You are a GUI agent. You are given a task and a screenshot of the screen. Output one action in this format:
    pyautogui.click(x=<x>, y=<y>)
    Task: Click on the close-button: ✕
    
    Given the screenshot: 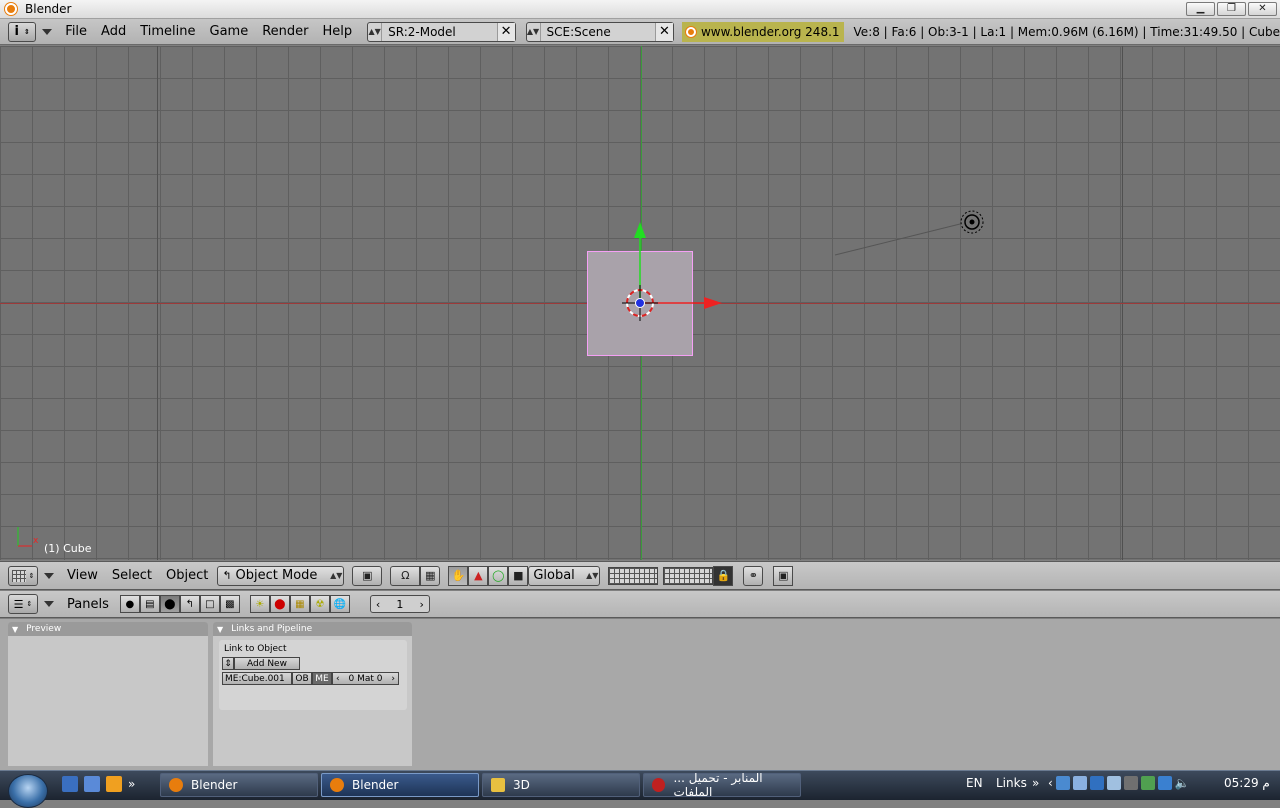 What is the action you would take?
    pyautogui.click(x=1262, y=9)
    